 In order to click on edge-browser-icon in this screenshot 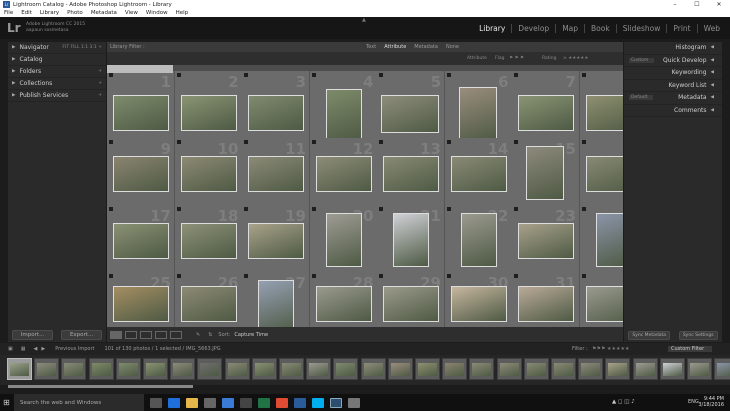, I will do `click(174, 402)`.